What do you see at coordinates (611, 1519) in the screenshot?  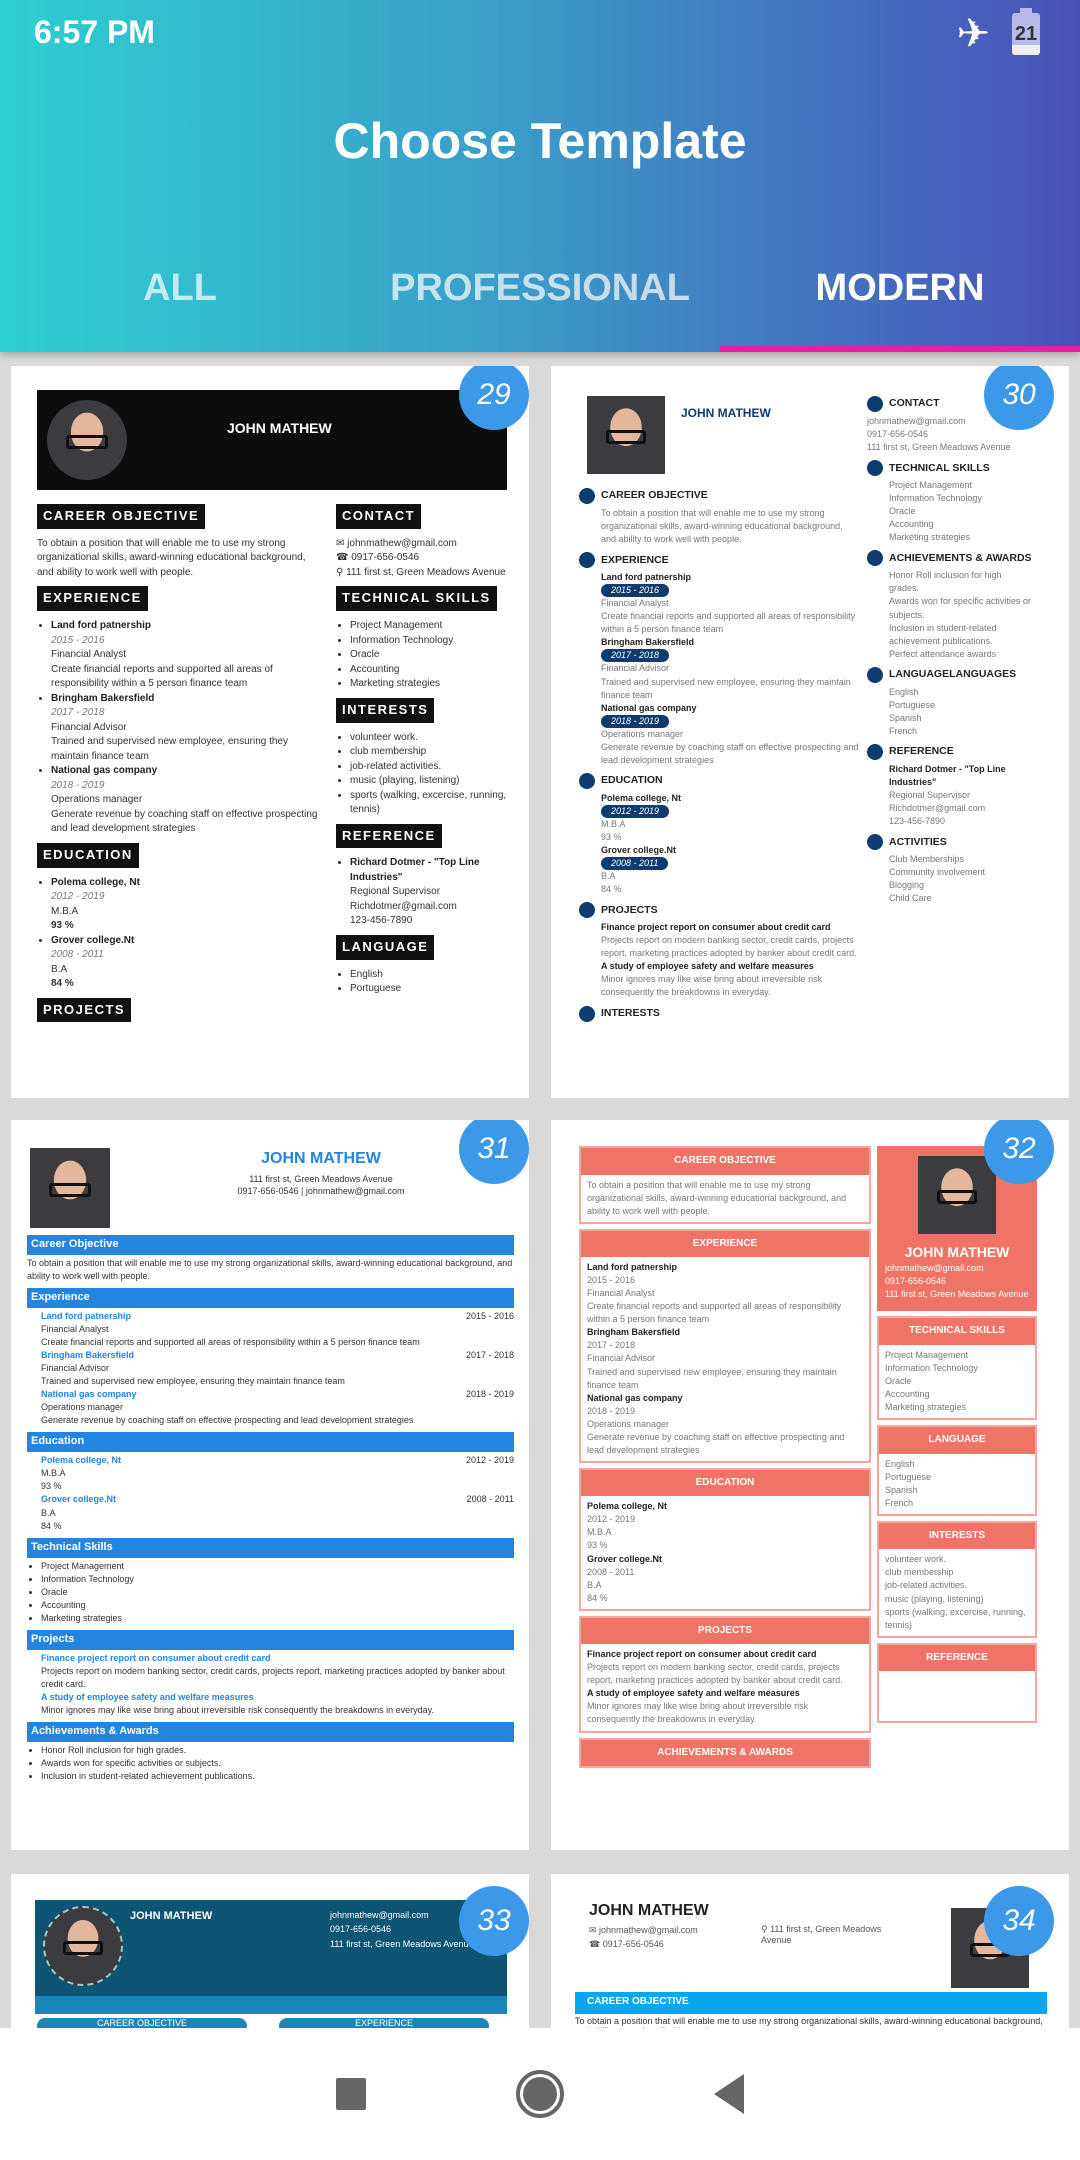 I see `years: 2012 - 2019` at bounding box center [611, 1519].